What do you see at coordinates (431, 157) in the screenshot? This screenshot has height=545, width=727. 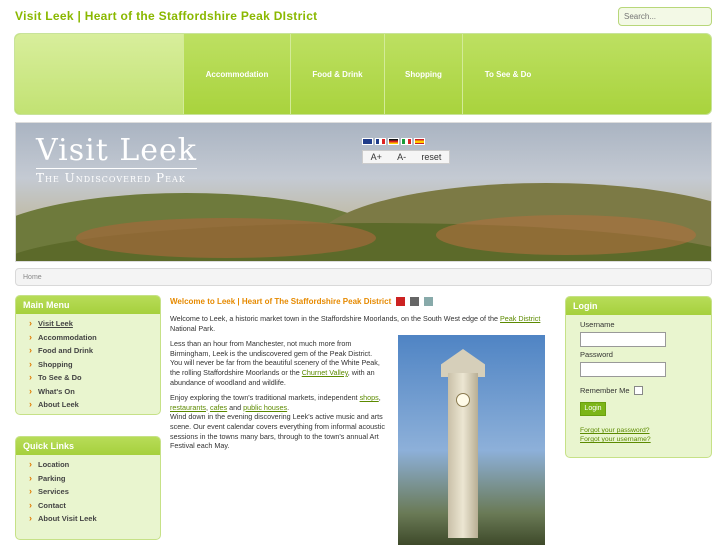 I see `reset-font-button: reset` at bounding box center [431, 157].